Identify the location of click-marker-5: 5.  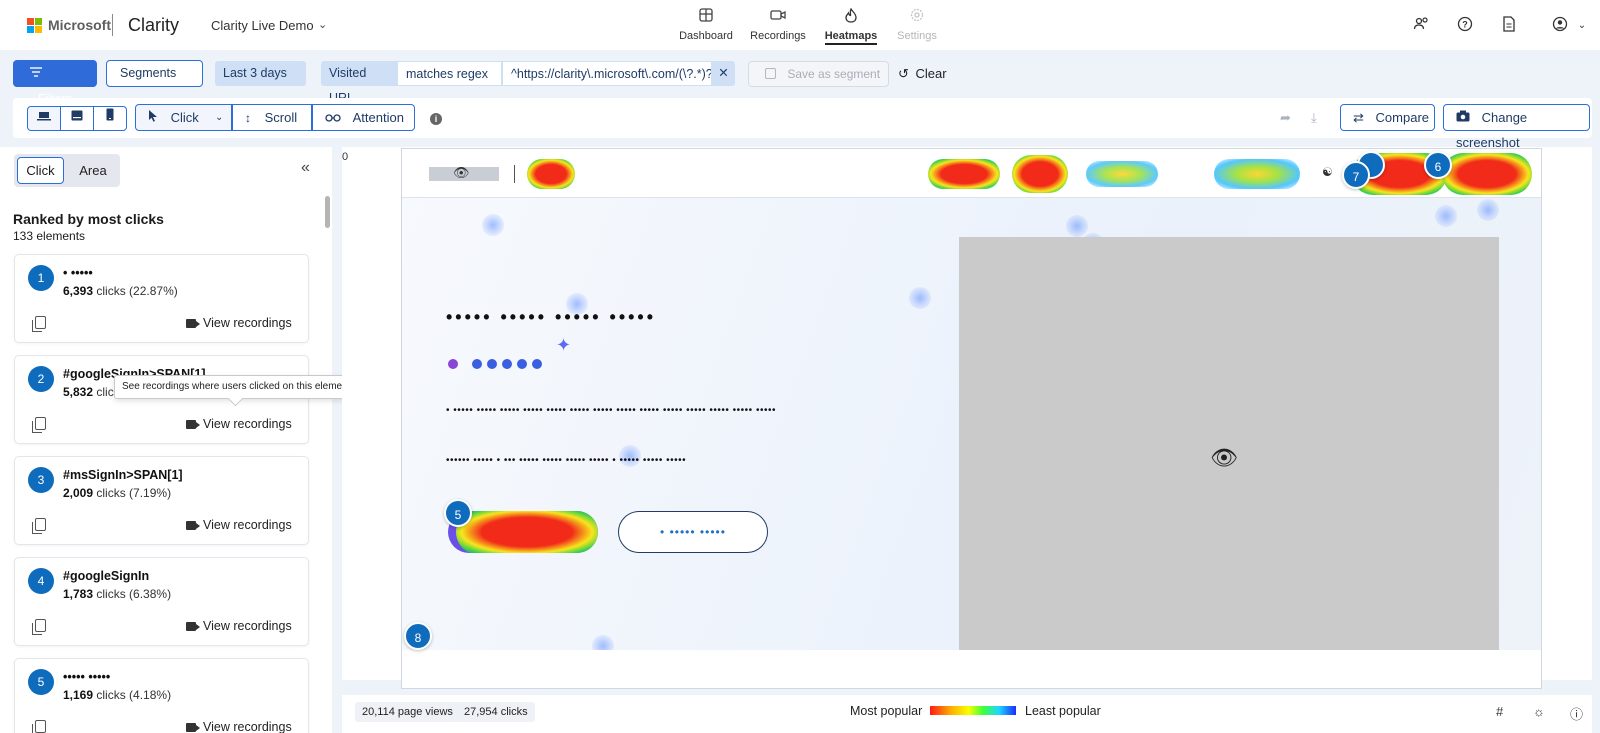
(458, 513).